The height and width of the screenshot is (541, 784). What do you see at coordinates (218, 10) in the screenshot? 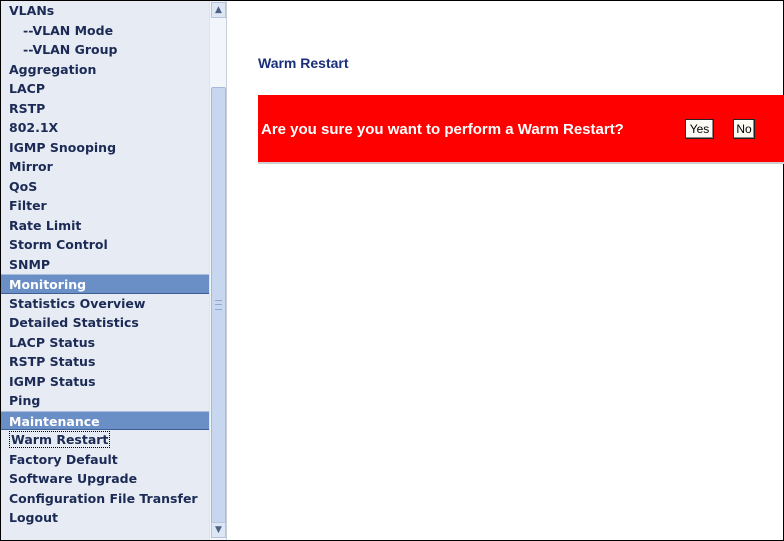
I see `scroll-up-icon: ▲` at bounding box center [218, 10].